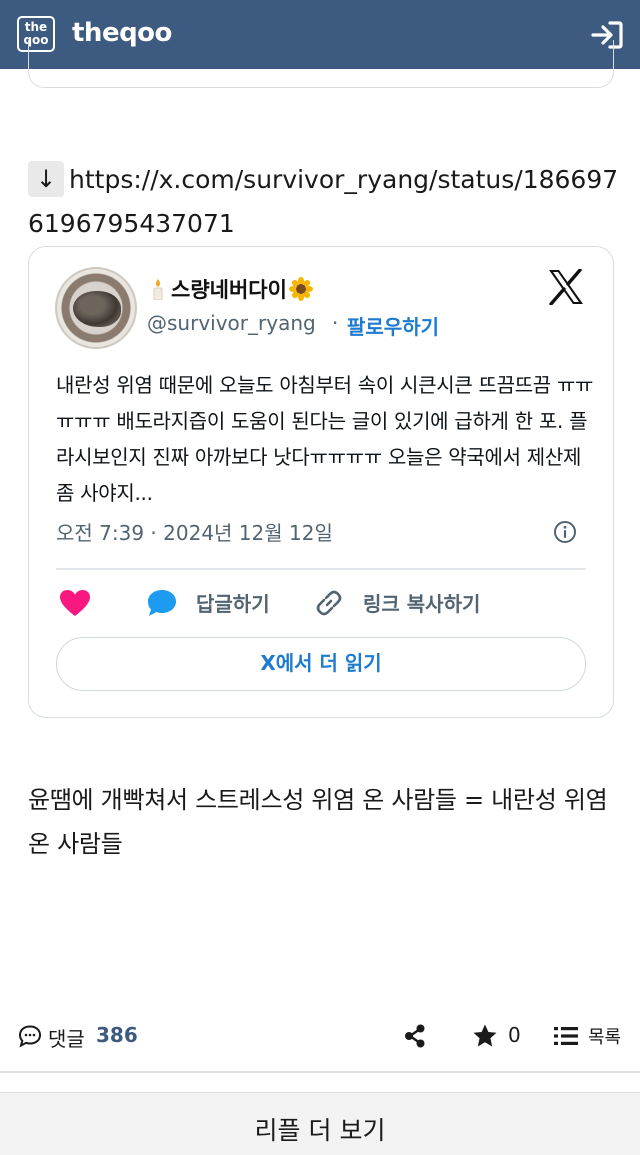  Describe the element at coordinates (162, 603) in the screenshot. I see `reply-bubble-icon` at that location.